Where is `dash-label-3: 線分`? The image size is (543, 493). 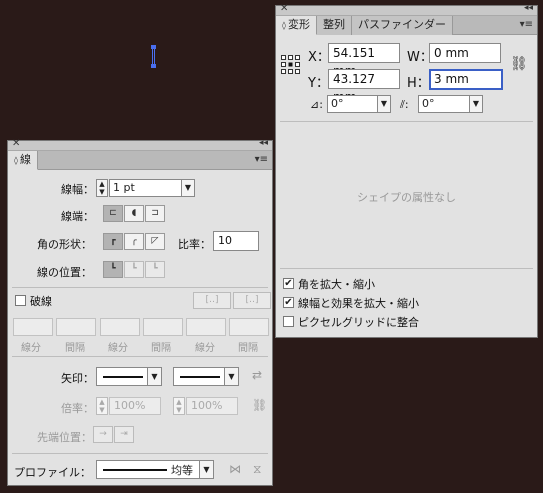
dash-label-3: 線分 is located at coordinates (205, 348).